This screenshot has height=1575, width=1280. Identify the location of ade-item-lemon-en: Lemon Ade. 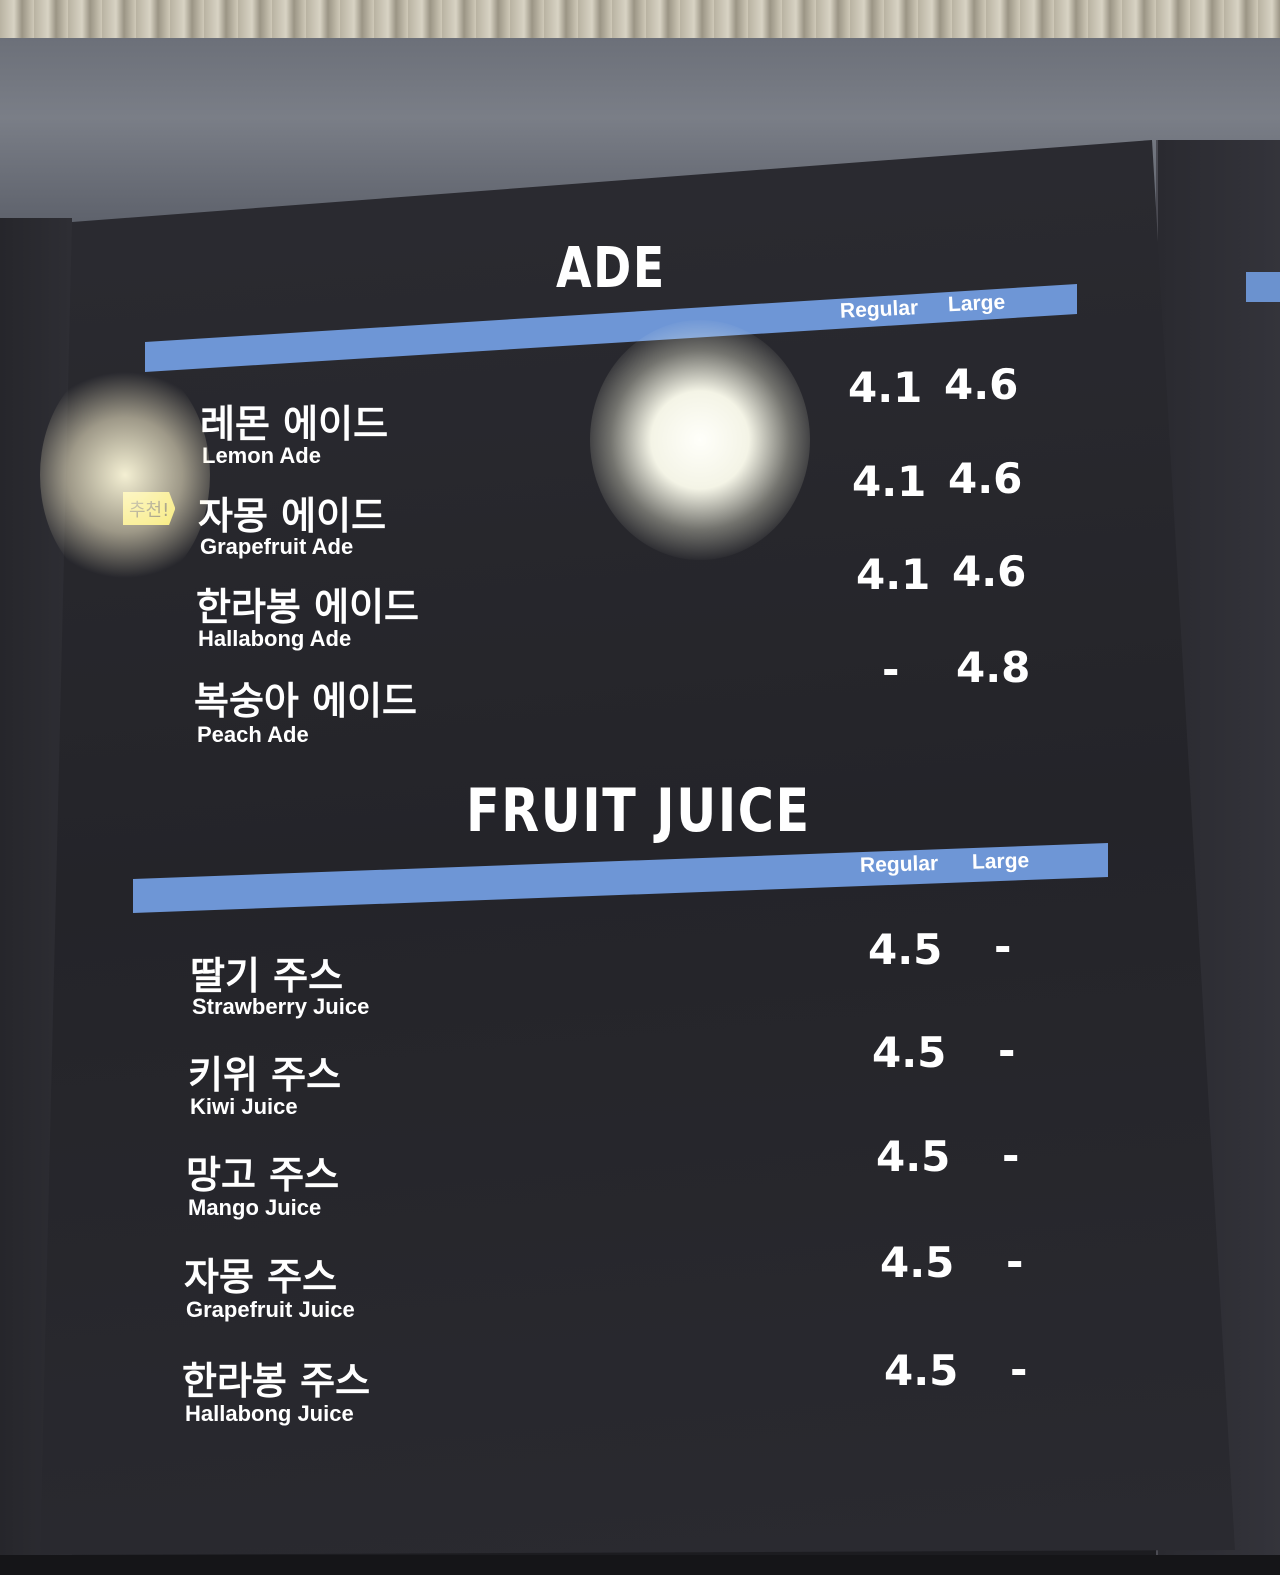
(261, 455).